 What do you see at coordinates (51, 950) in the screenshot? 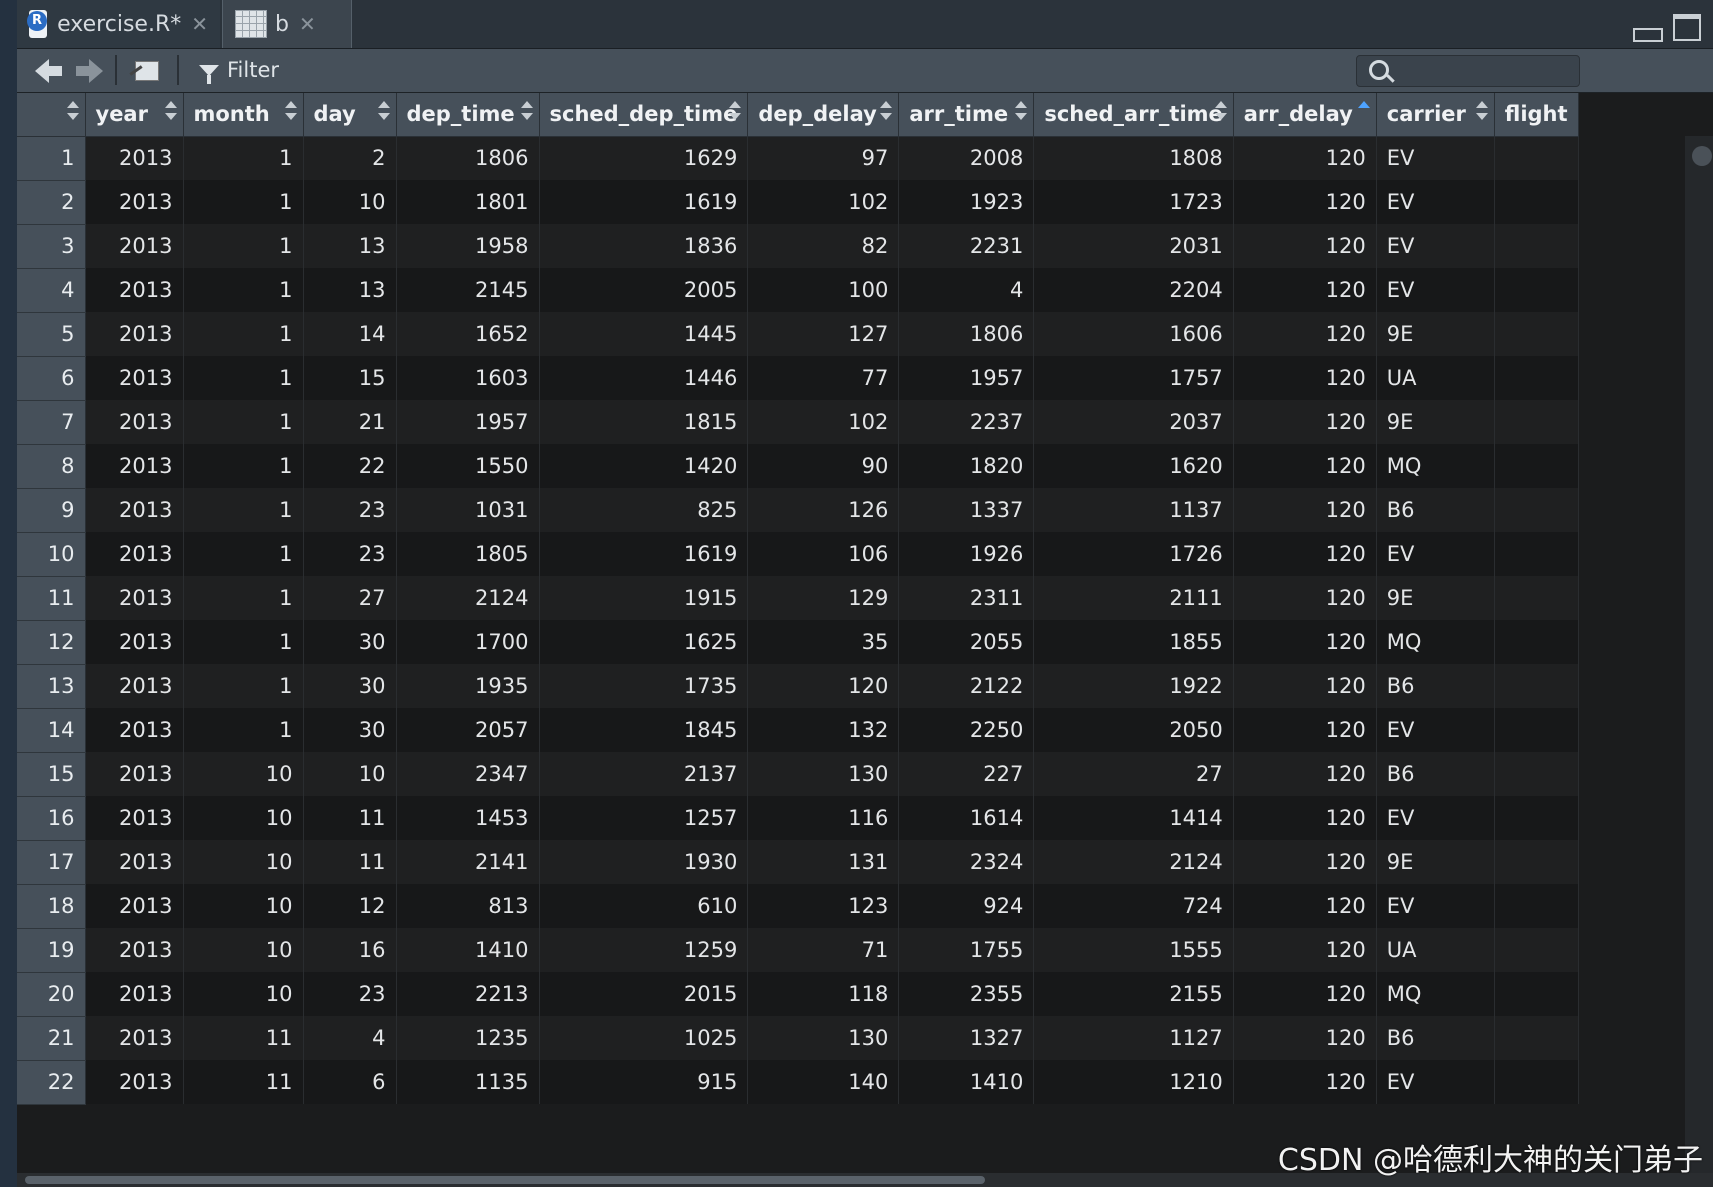
I see `row-number: 19` at bounding box center [51, 950].